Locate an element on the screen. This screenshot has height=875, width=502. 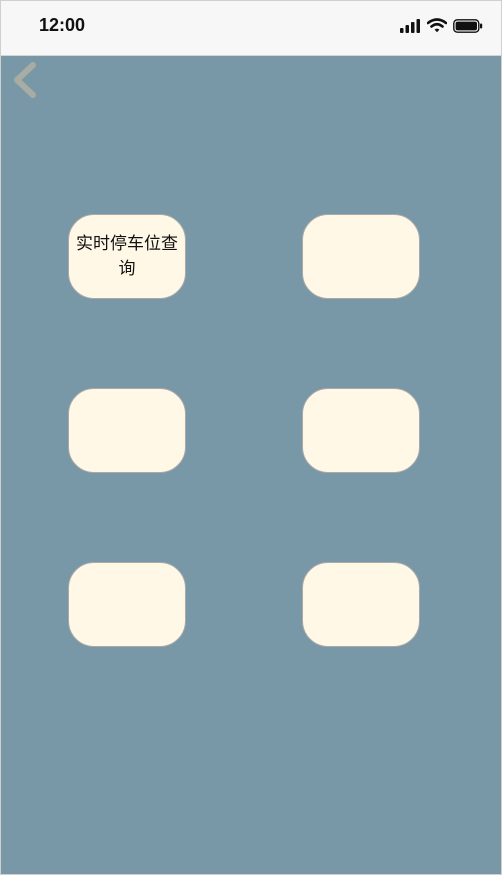
chevron-left-icon is located at coordinates (25, 80).